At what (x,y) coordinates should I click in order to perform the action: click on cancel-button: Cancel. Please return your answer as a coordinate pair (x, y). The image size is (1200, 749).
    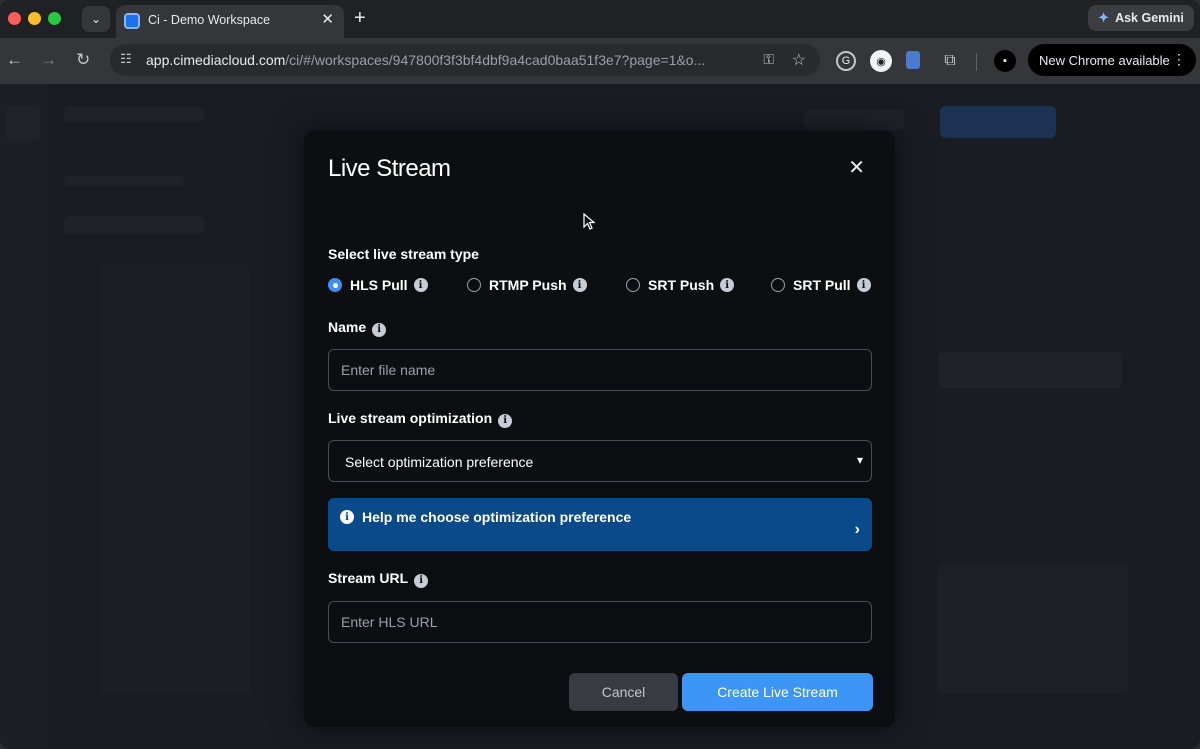
    Looking at the image, I should click on (623, 692).